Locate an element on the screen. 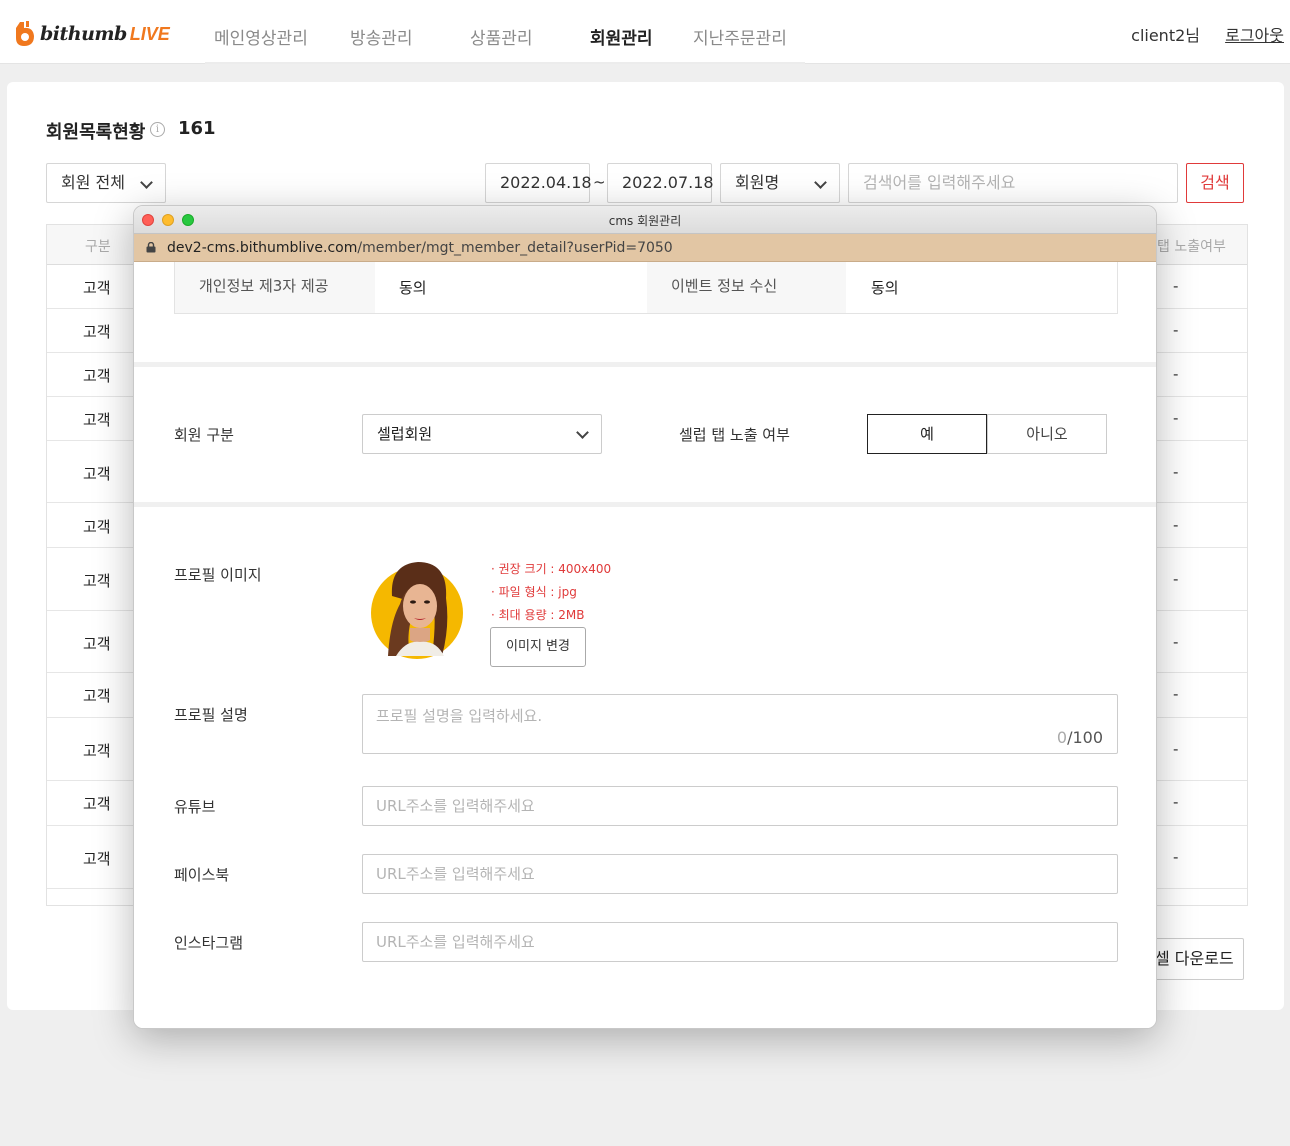 This screenshot has width=1290, height=1146. col-exposure-header: 탭 노출여부 is located at coordinates (1191, 247).